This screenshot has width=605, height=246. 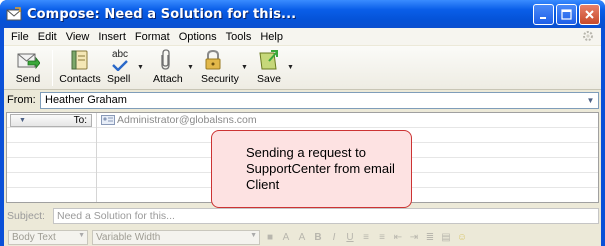 I want to click on from-value: Heather Graham, so click(x=86, y=100).